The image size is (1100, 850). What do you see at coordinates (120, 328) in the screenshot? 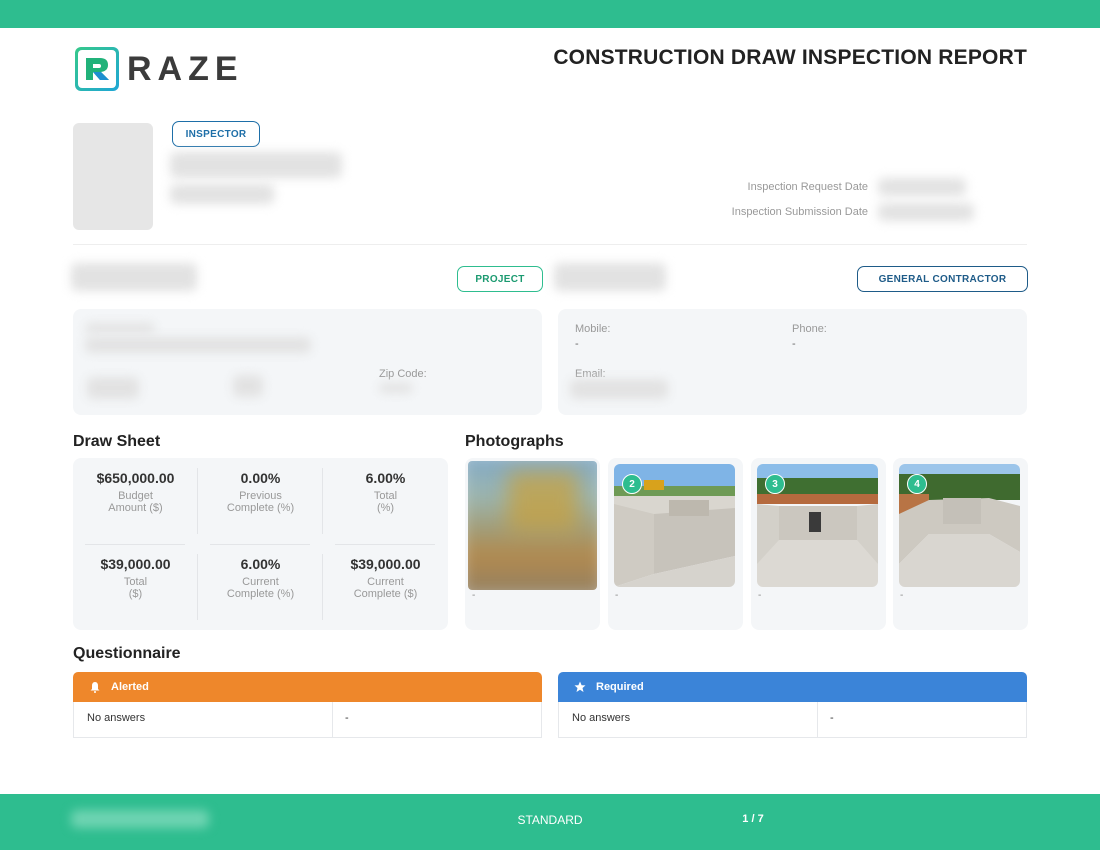
I see `address-label-redacted` at bounding box center [120, 328].